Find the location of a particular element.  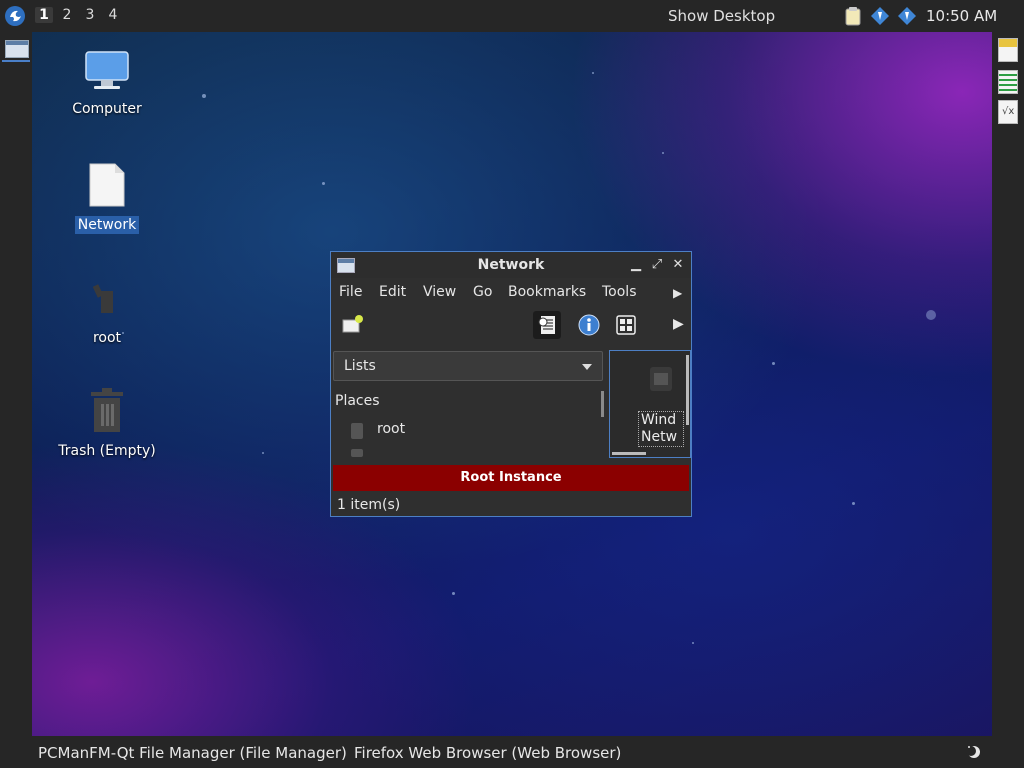

new-folder-icon is located at coordinates (353, 325).